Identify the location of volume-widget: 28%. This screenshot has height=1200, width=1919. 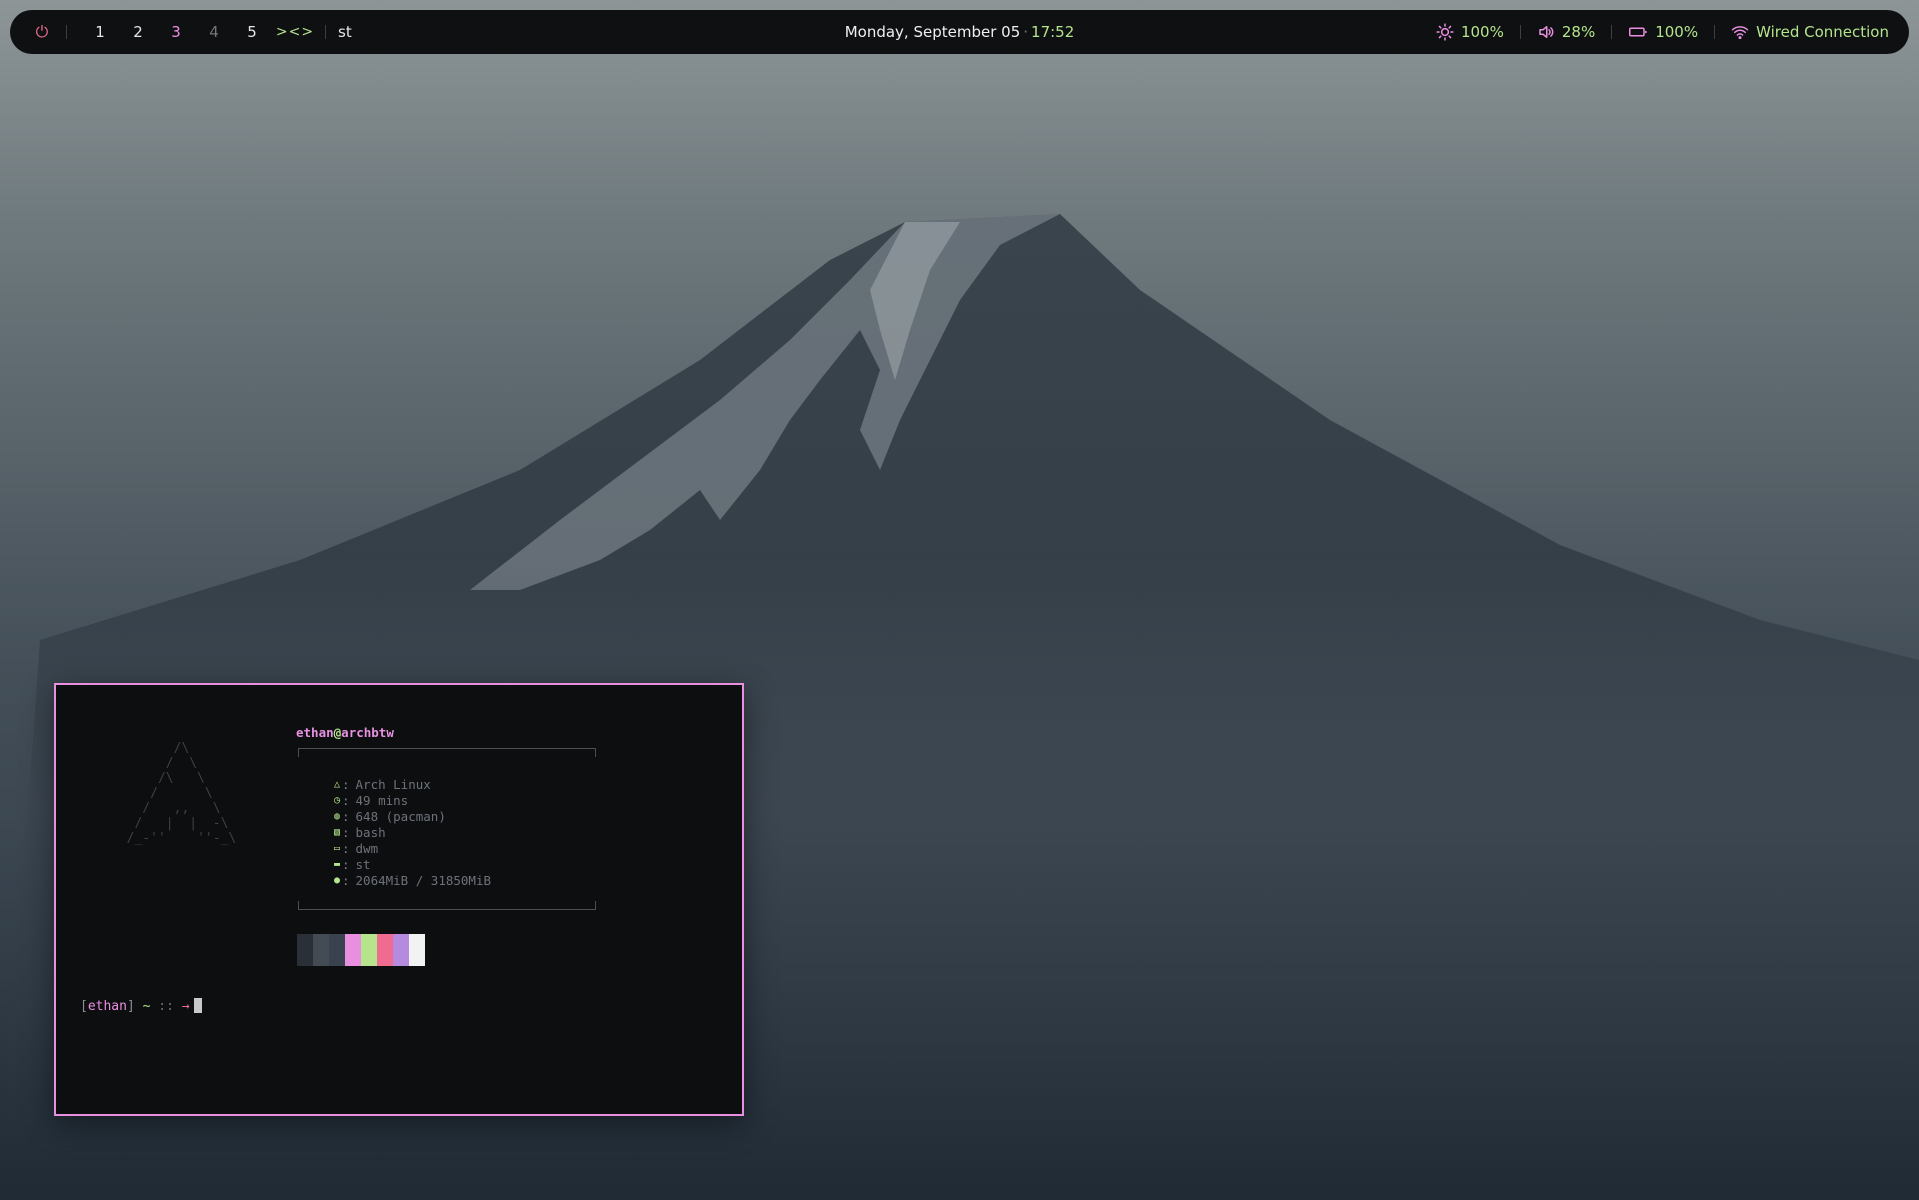
(1566, 32).